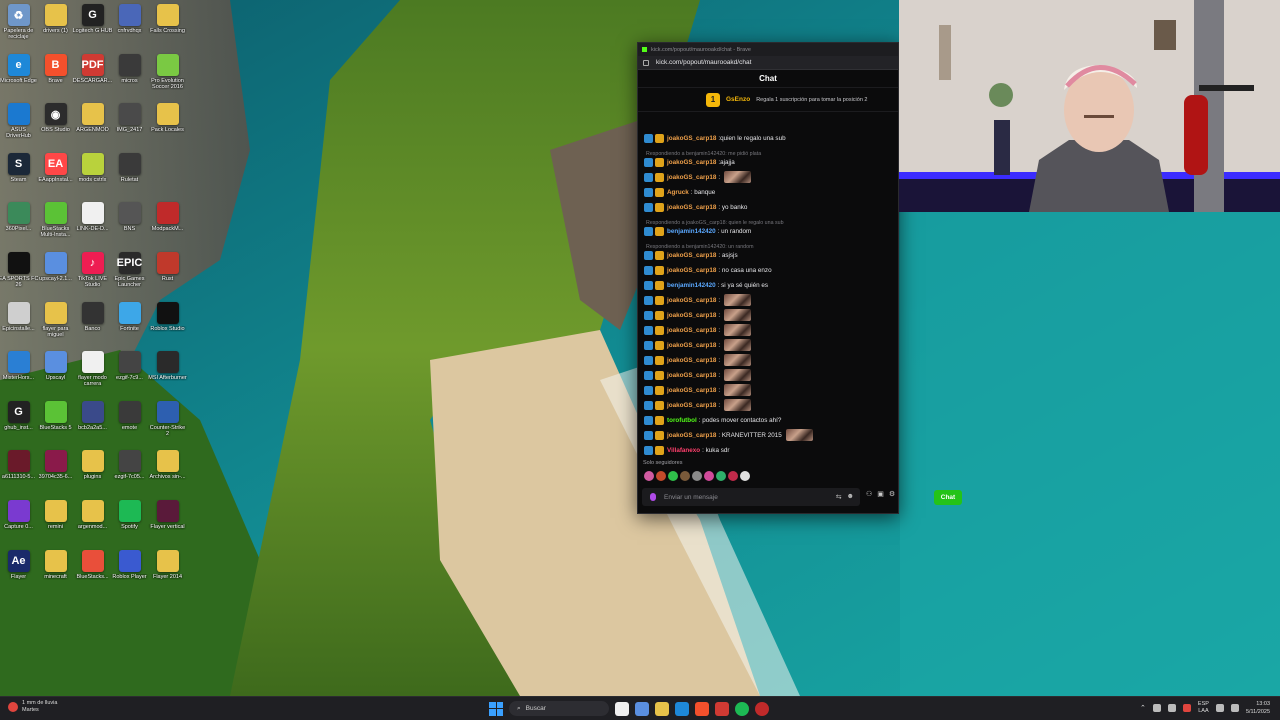 The height and width of the screenshot is (720, 1280). I want to click on desktop-icon: Roblox Studio, so click(167, 324).